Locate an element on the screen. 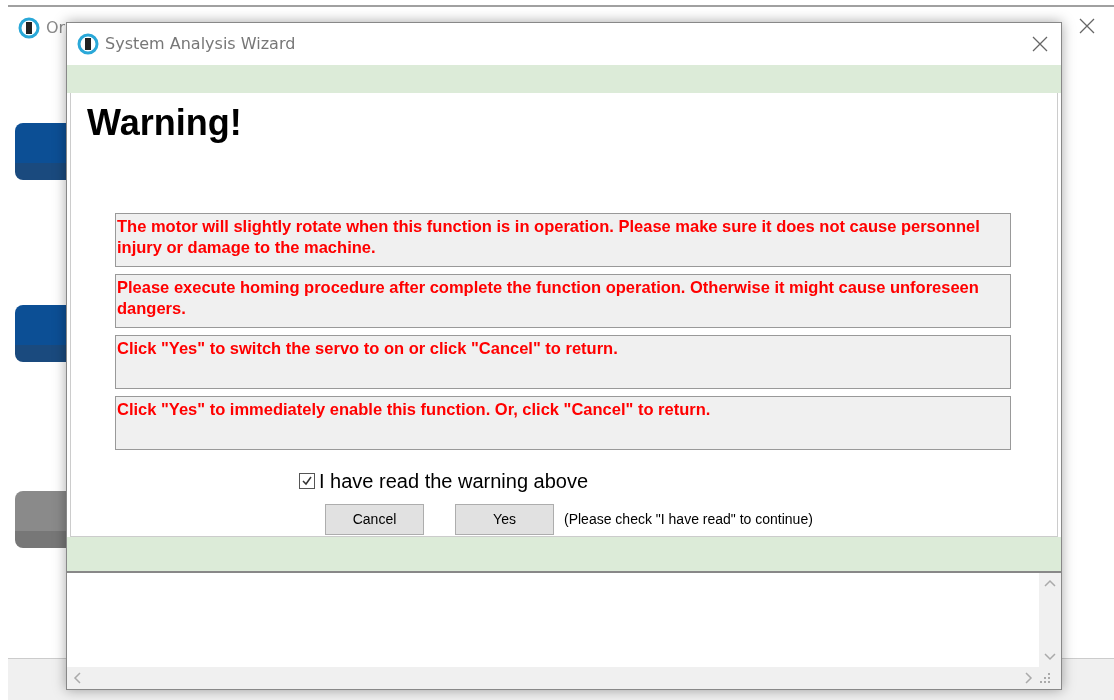 The image size is (1114, 700). horizontal-scrollbar is located at coordinates (553, 678).